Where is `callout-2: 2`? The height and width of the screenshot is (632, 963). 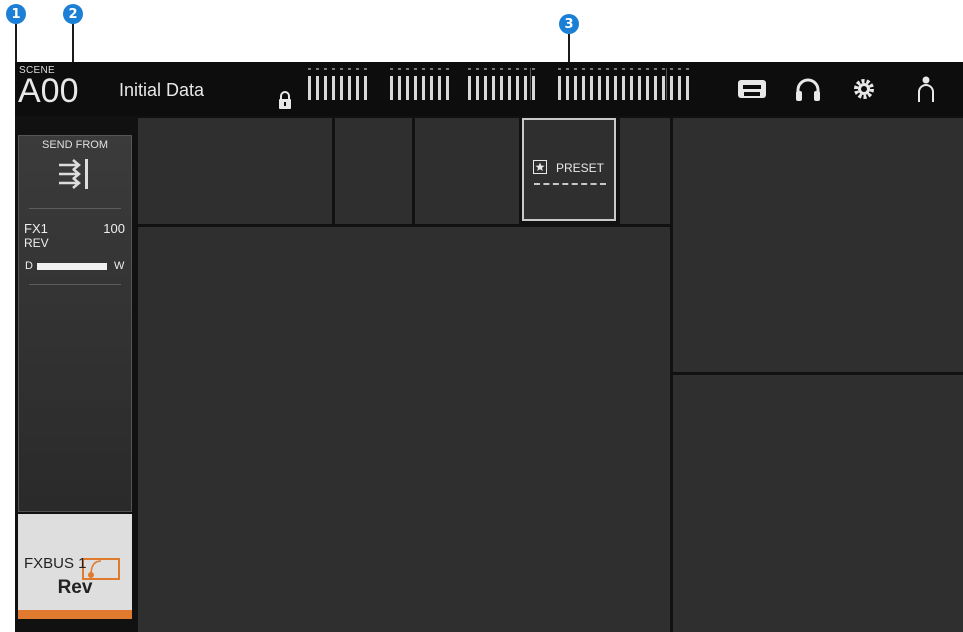 callout-2: 2 is located at coordinates (73, 14).